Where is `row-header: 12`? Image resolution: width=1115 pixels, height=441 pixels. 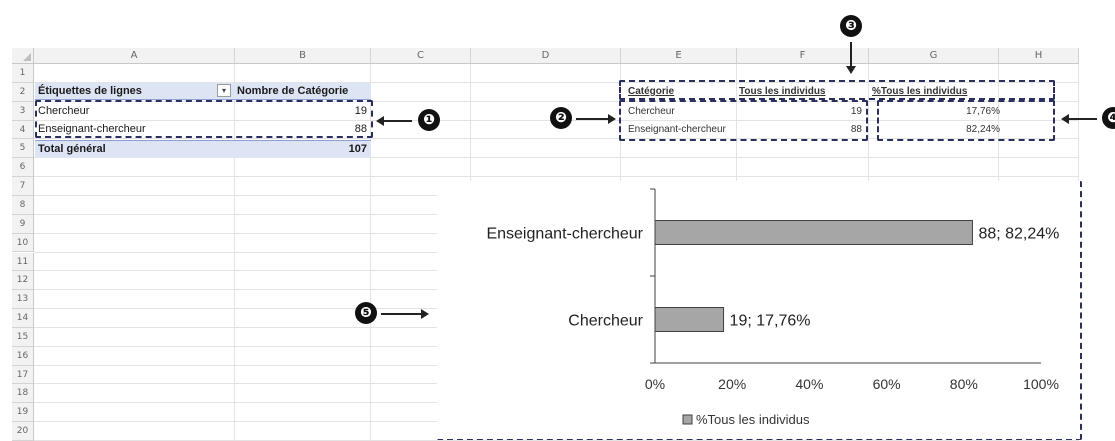
row-header: 12 is located at coordinates (23, 281).